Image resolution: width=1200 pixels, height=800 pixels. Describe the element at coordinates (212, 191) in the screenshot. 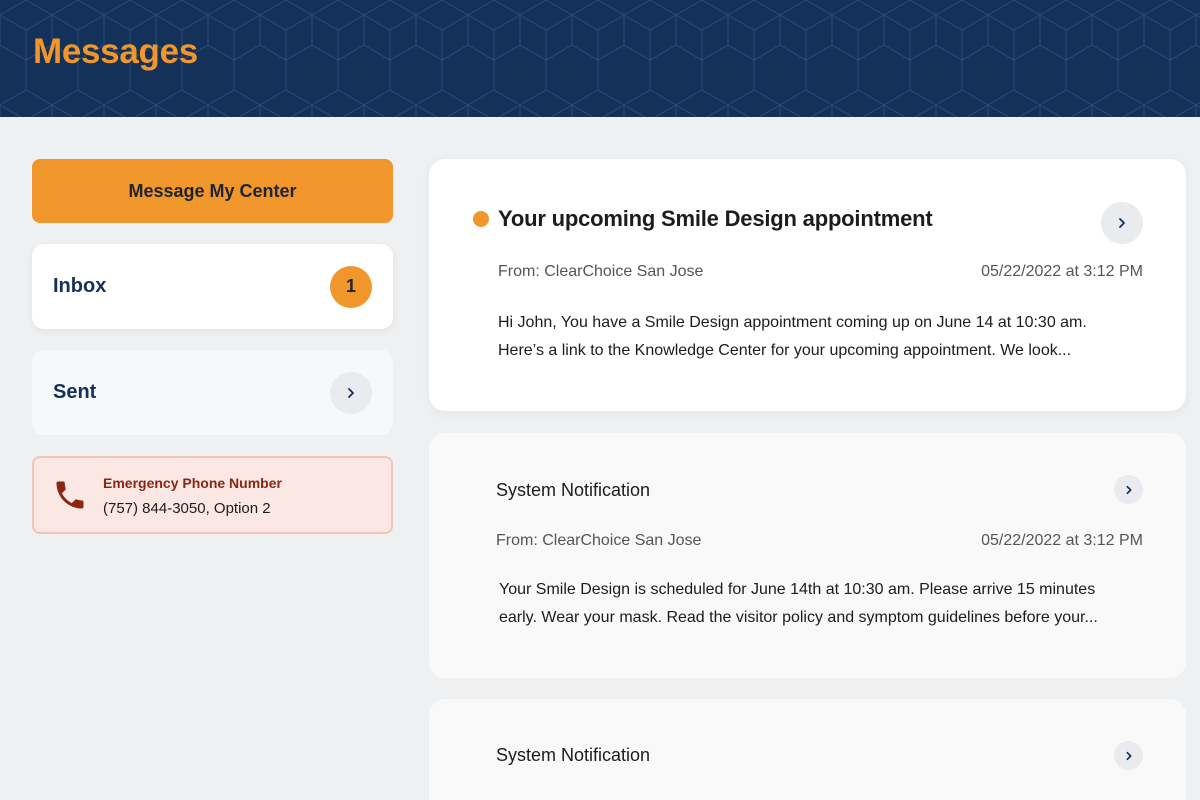

I see `message-my-center-button: Message My Center` at that location.